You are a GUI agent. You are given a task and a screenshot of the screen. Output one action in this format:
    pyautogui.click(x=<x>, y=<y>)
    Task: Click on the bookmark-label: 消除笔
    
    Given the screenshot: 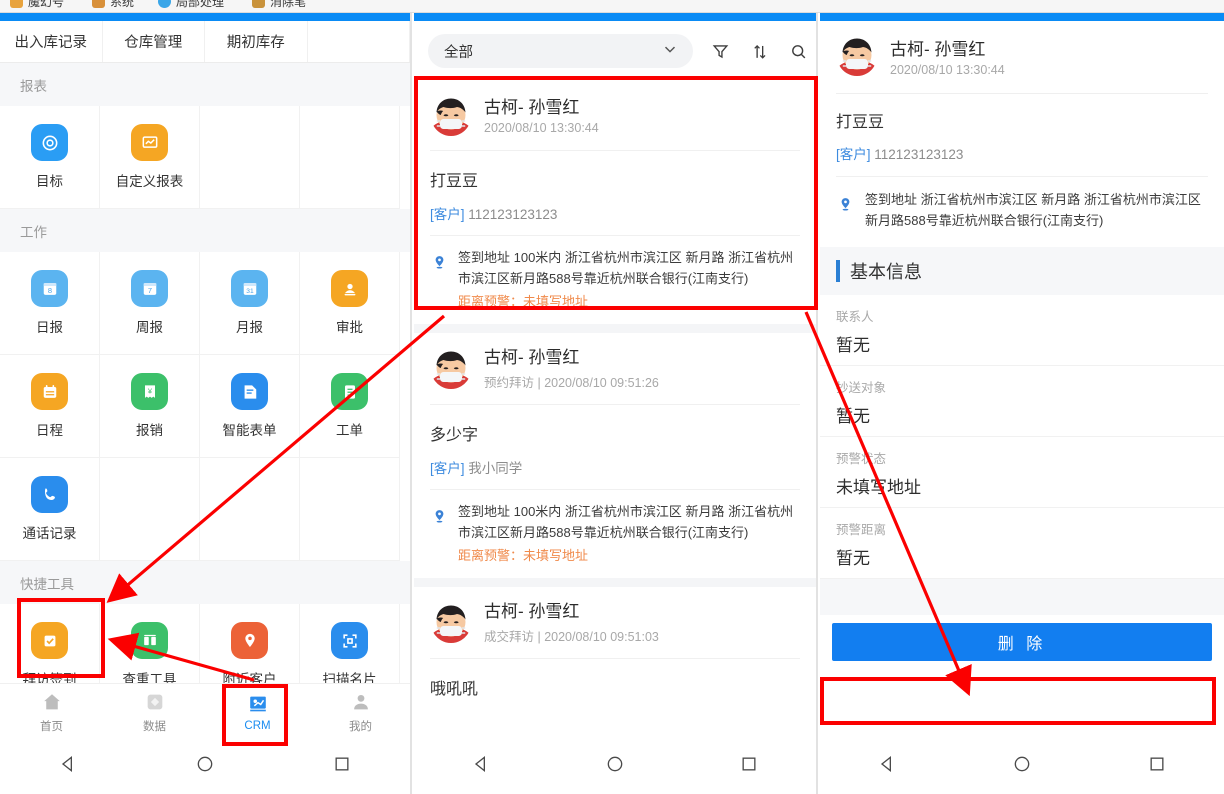 What is the action you would take?
    pyautogui.click(x=288, y=4)
    